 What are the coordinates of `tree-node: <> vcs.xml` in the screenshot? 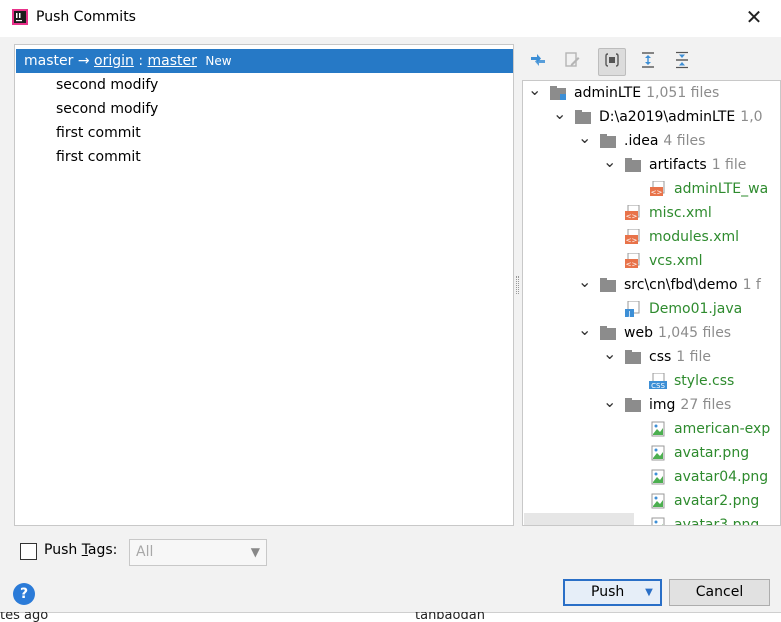 It's located at (651, 261).